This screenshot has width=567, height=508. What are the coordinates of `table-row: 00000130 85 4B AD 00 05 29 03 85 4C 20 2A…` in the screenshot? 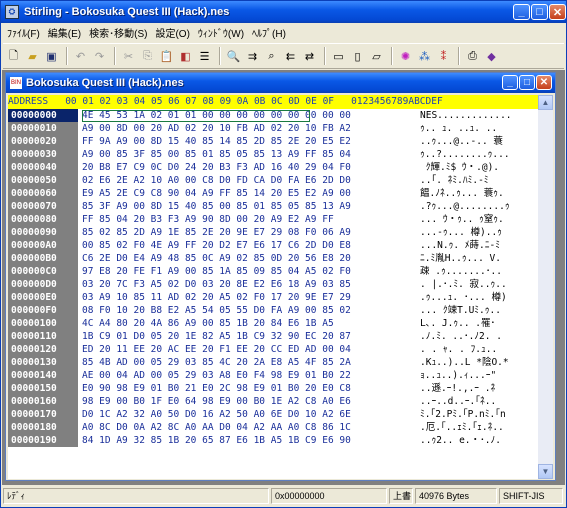 It's located at (274, 362).